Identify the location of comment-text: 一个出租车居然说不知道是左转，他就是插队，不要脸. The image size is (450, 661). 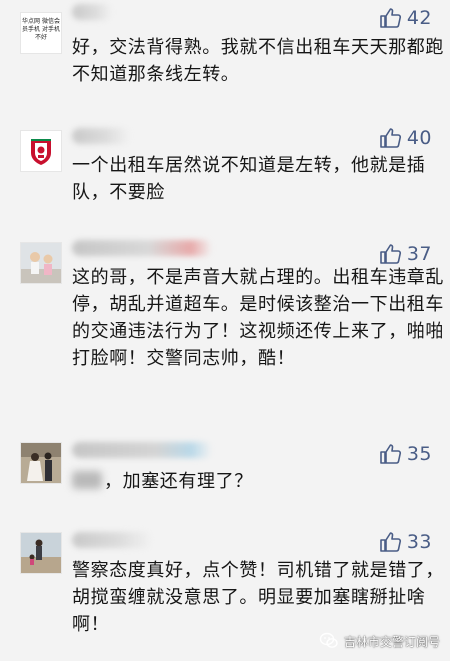
(249, 179).